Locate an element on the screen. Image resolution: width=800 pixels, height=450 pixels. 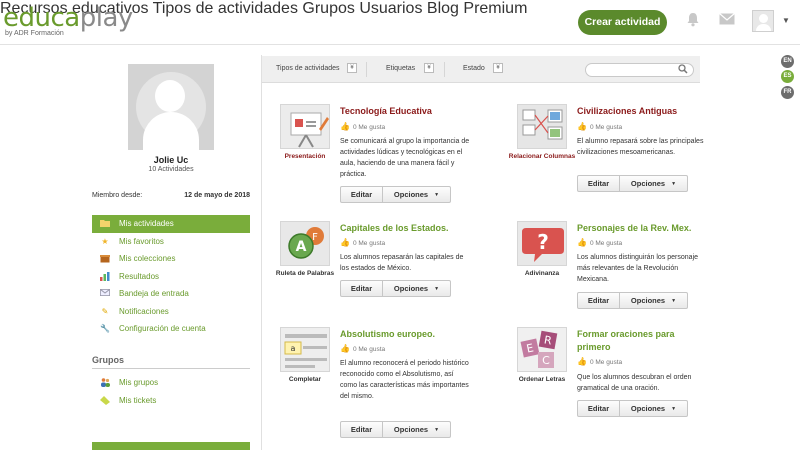
menu-item-notificaciones: ✎ Notificaciones is located at coordinates (171, 312).